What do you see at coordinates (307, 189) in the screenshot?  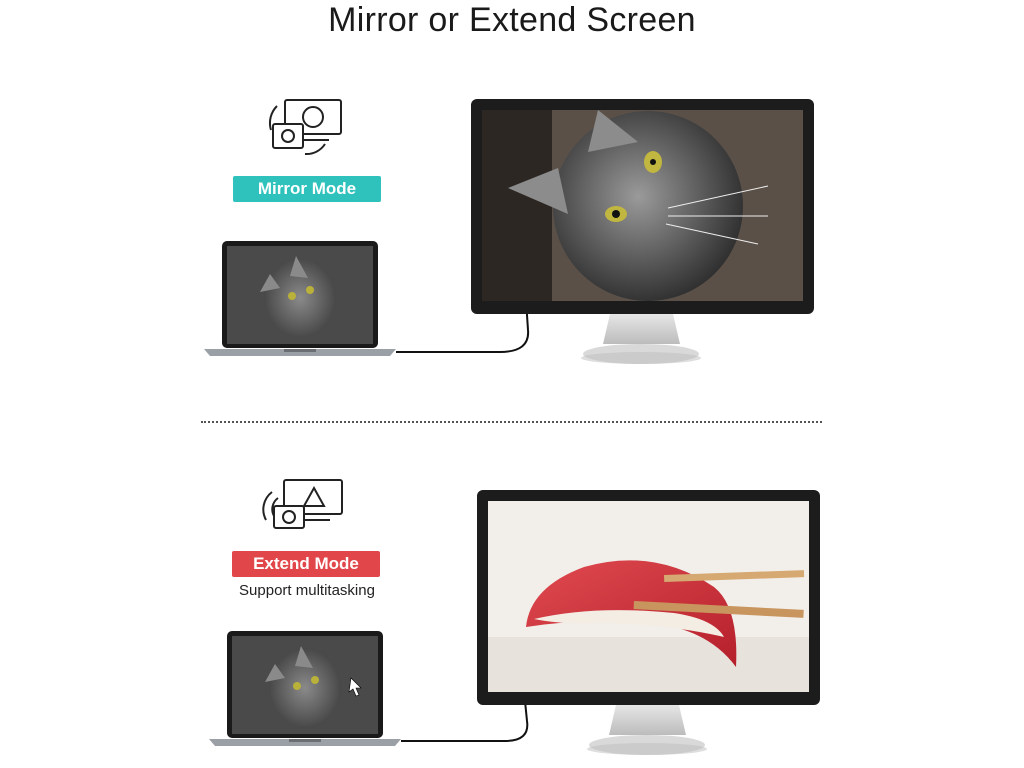 I see `mirror-mode-badge: Mirror Mode` at bounding box center [307, 189].